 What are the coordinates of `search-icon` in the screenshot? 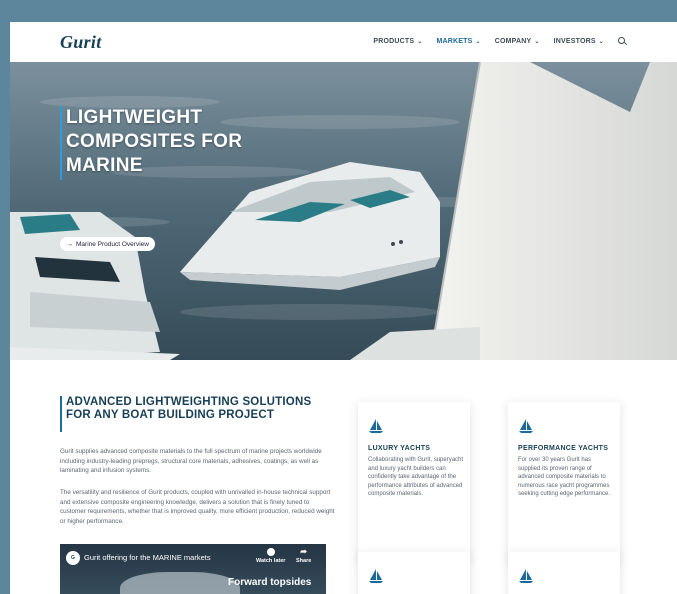 It's located at (622, 41).